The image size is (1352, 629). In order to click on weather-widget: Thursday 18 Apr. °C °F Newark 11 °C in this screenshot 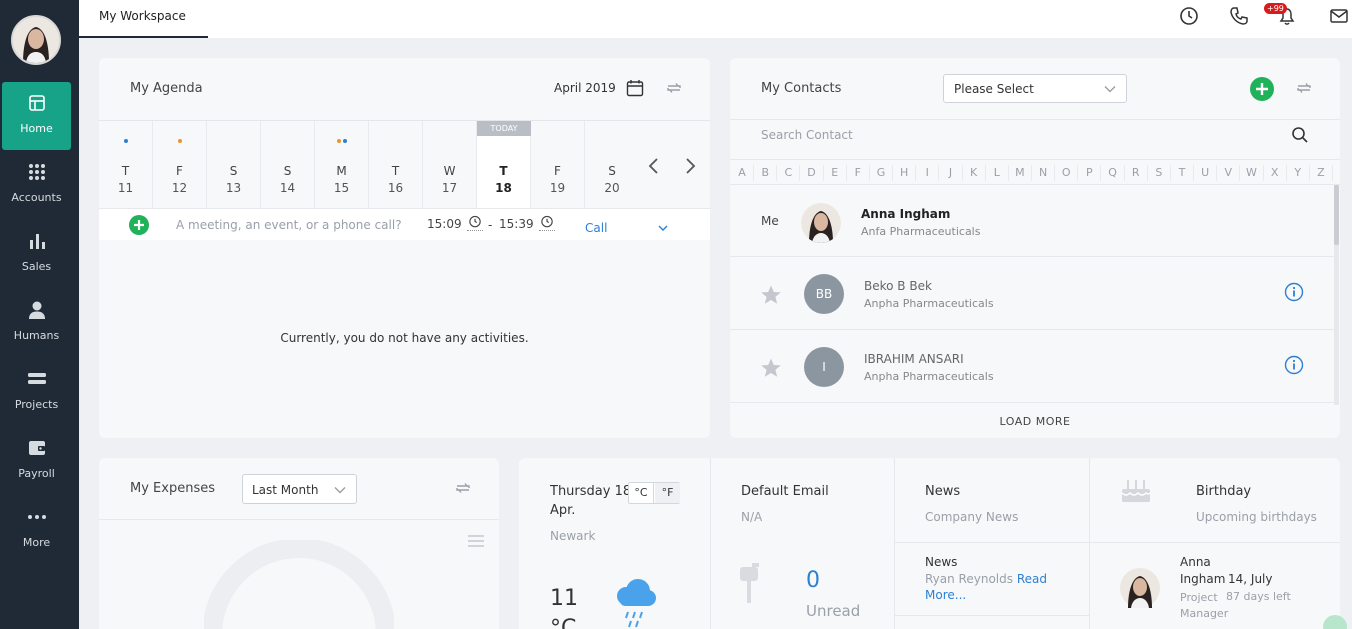, I will do `click(615, 543)`.